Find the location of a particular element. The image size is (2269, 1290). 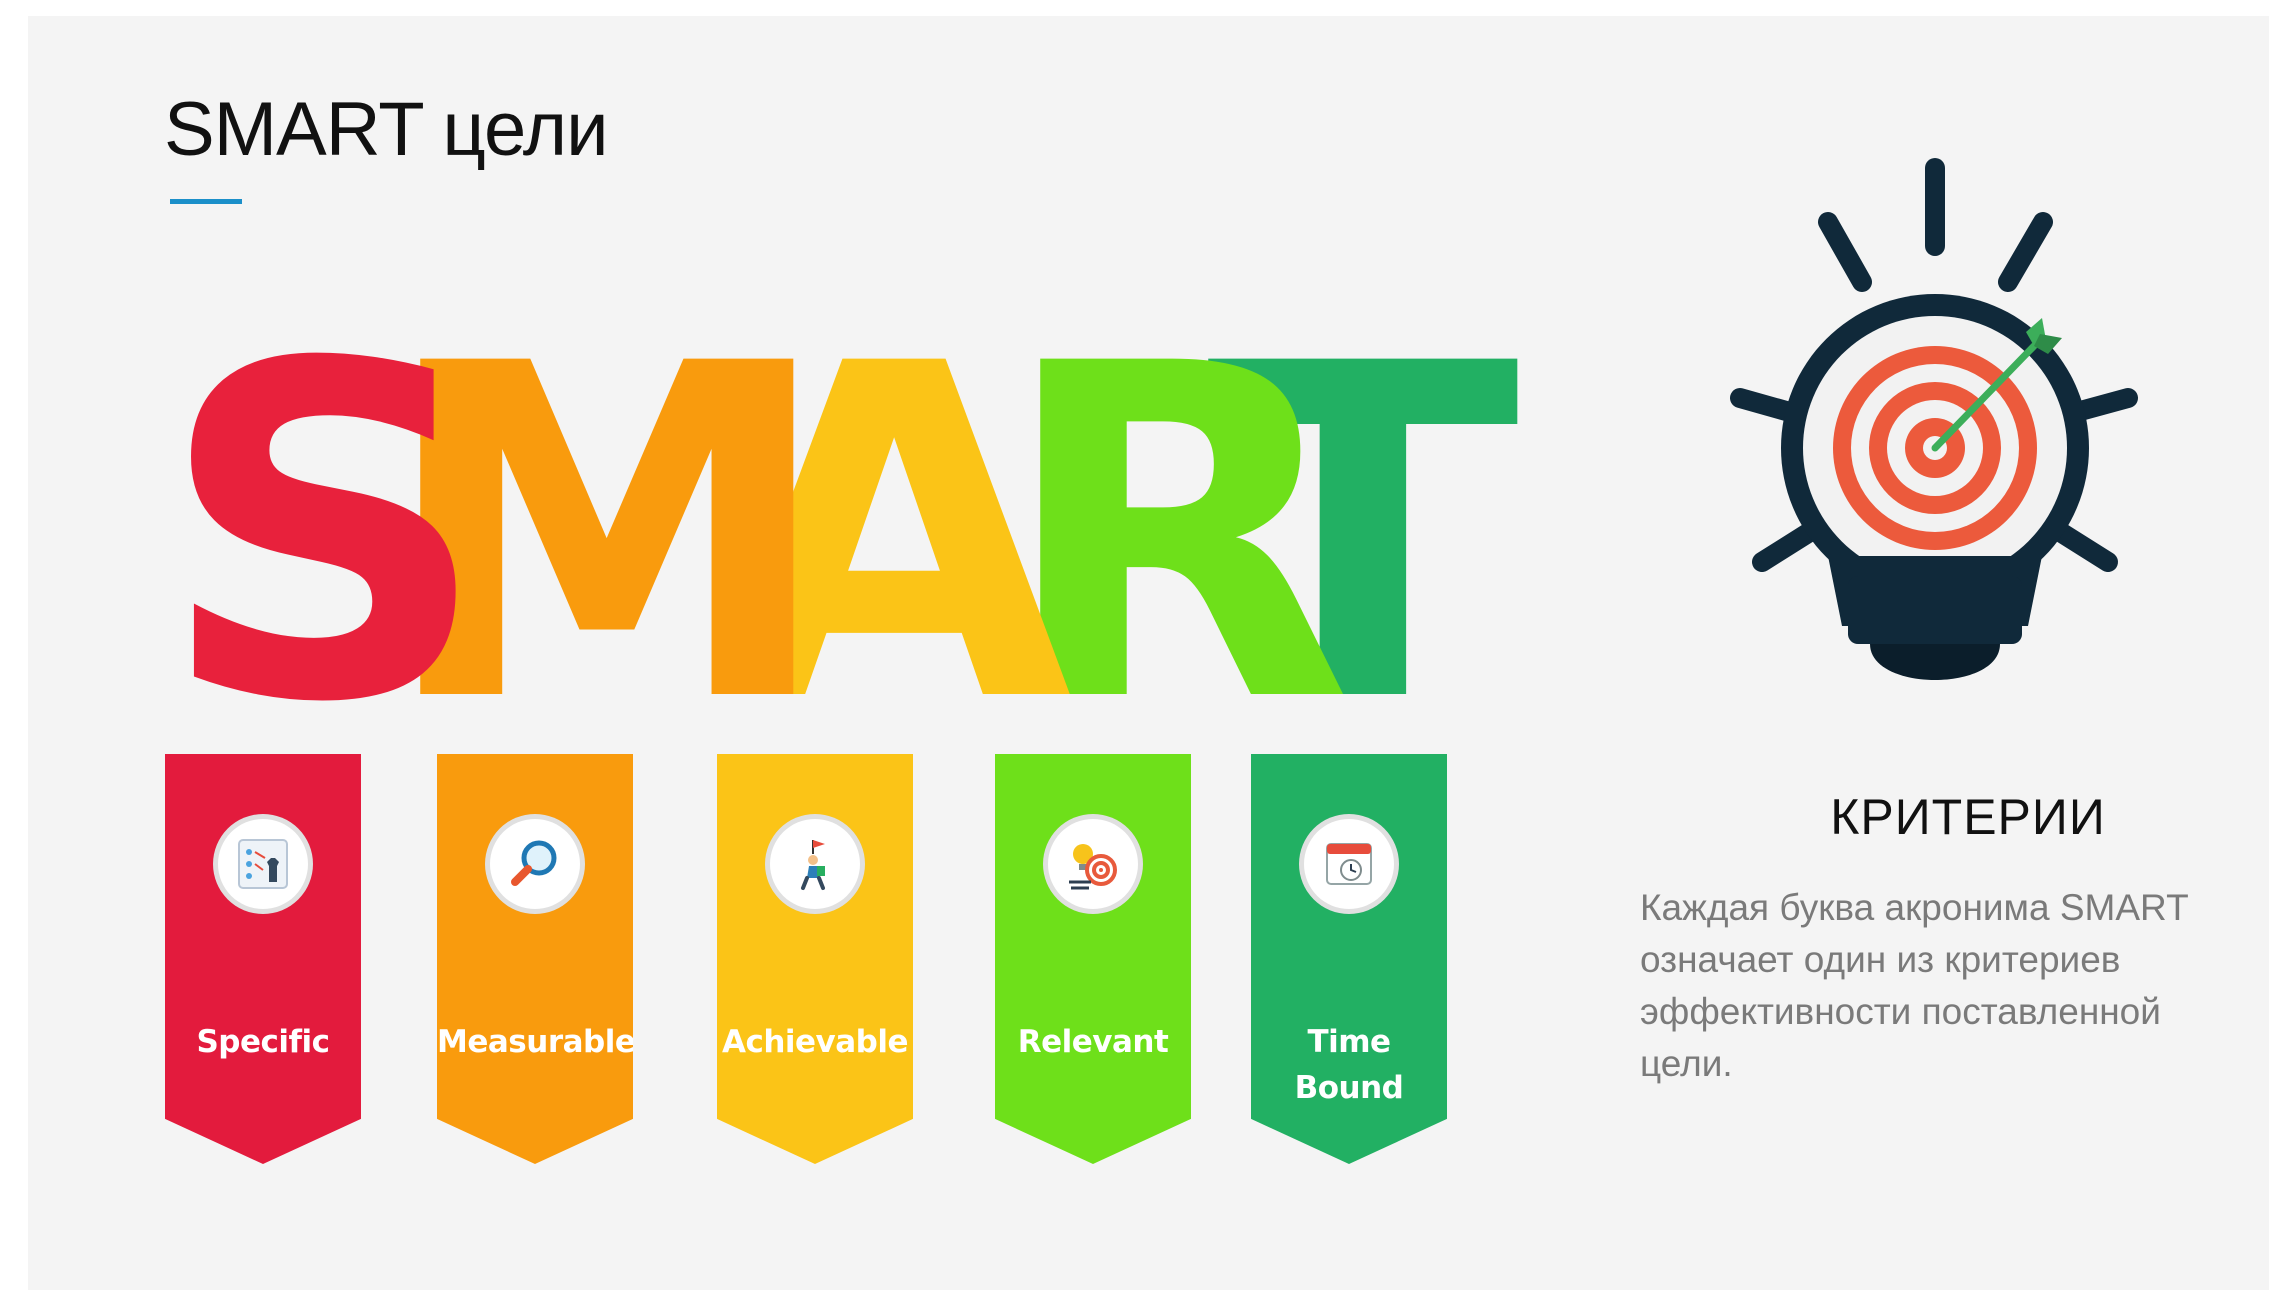

ribbon-label-achievable: Achievable is located at coordinates (815, 1042).